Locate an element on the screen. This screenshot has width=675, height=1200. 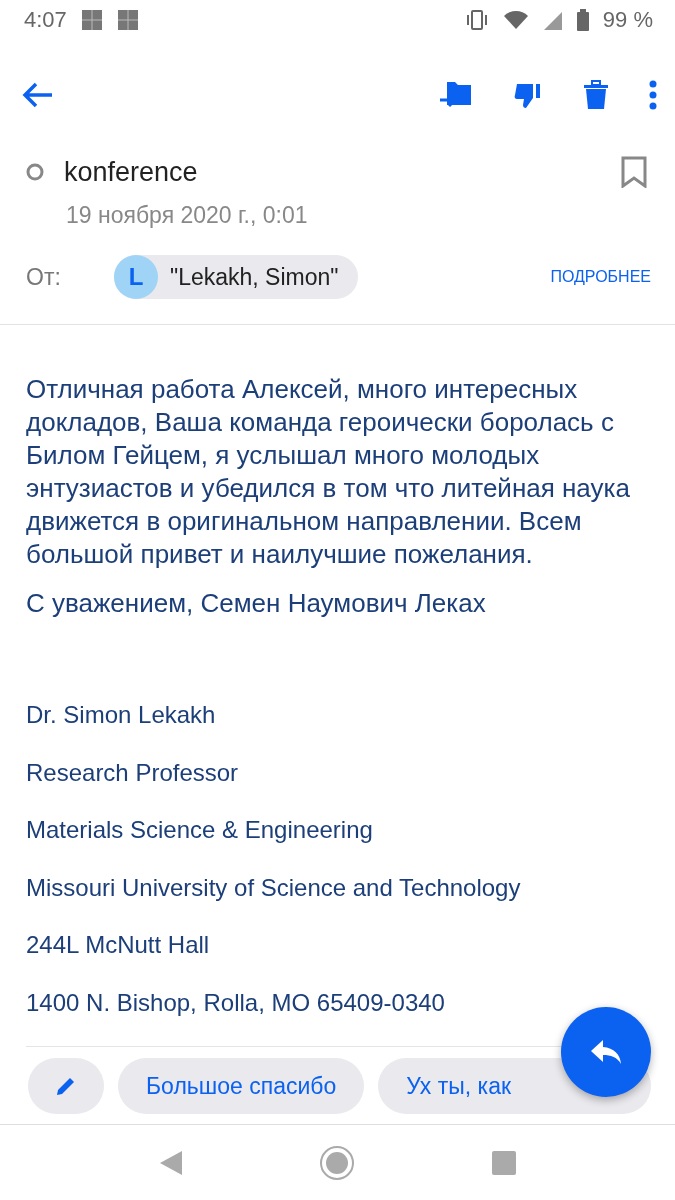
read-status-icon is located at coordinates (35, 172).